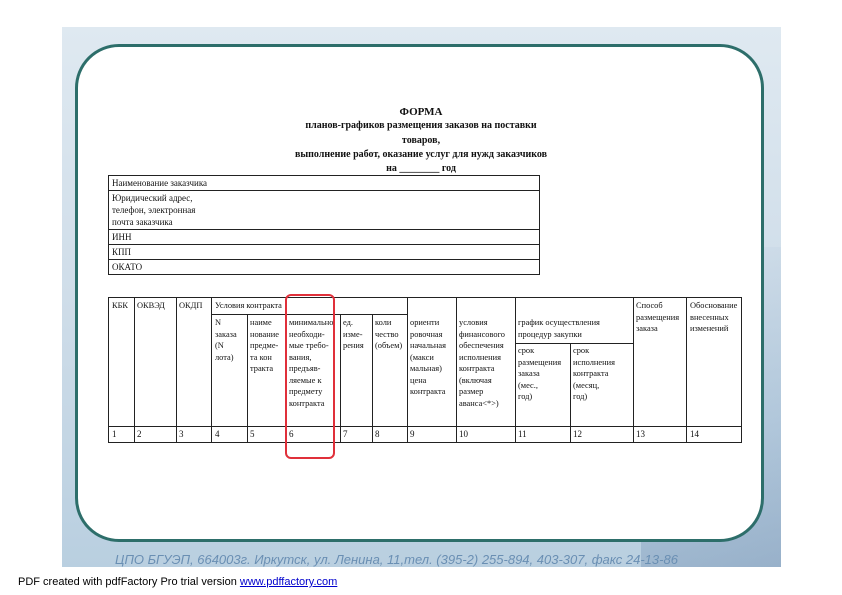 This screenshot has height=595, width=842. What do you see at coordinates (252, 434) in the screenshot?
I see `column-number: 5` at bounding box center [252, 434].